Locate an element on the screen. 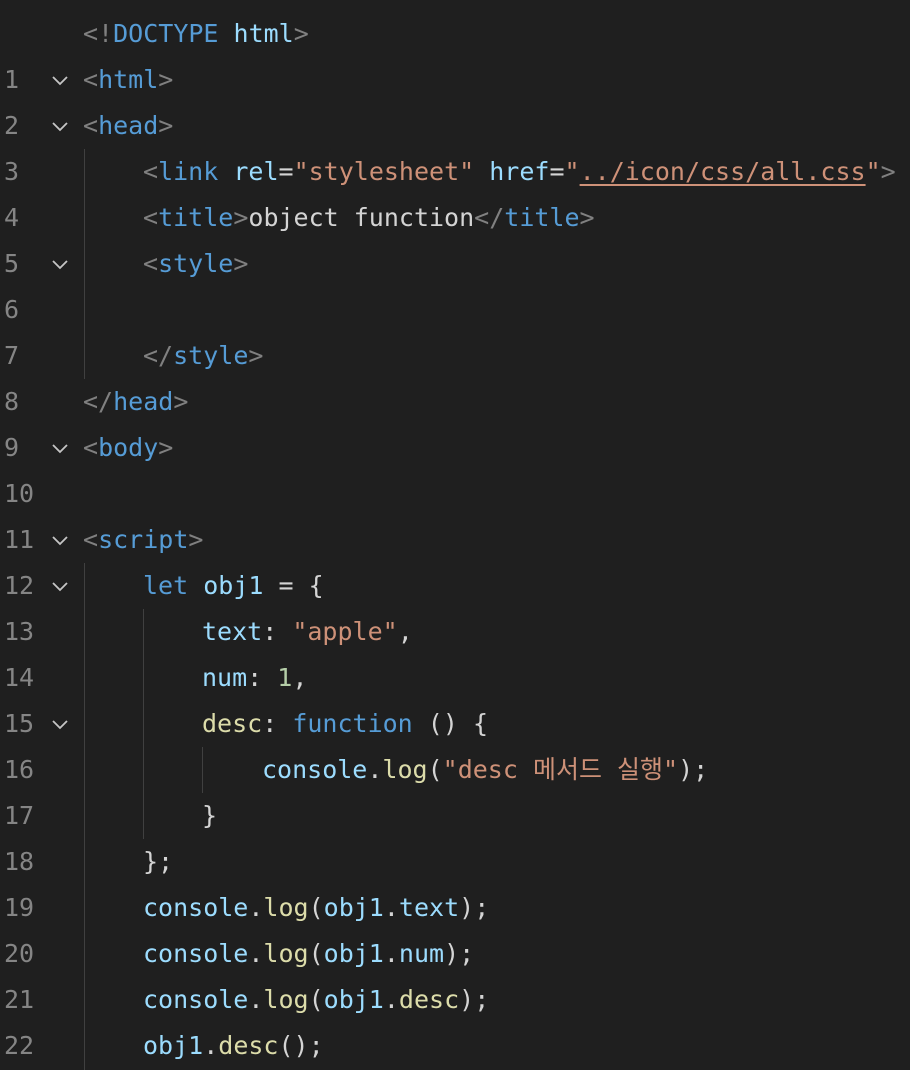  code-content: console.log(obj1.num); is located at coordinates (308, 954).